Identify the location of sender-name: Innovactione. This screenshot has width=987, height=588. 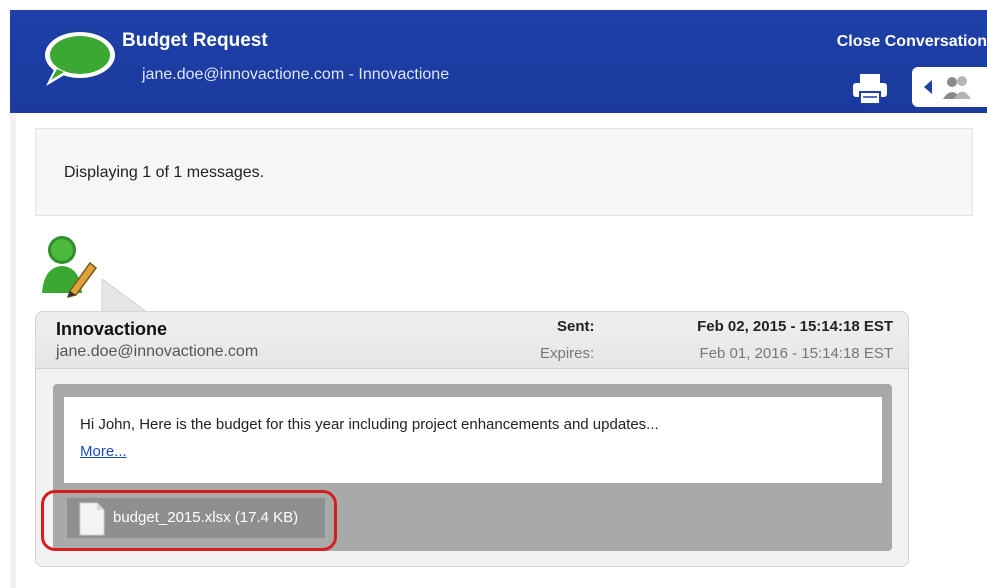
(112, 329).